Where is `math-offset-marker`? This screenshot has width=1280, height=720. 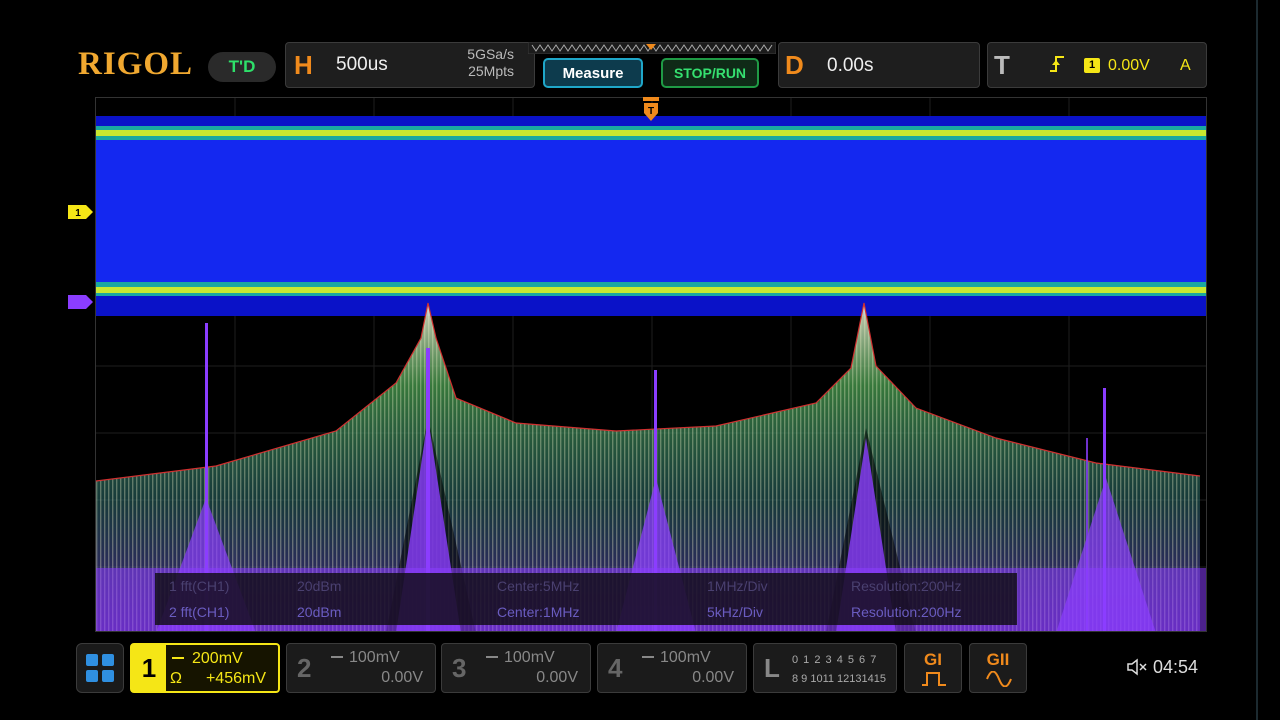
math-offset-marker is located at coordinates (81, 302).